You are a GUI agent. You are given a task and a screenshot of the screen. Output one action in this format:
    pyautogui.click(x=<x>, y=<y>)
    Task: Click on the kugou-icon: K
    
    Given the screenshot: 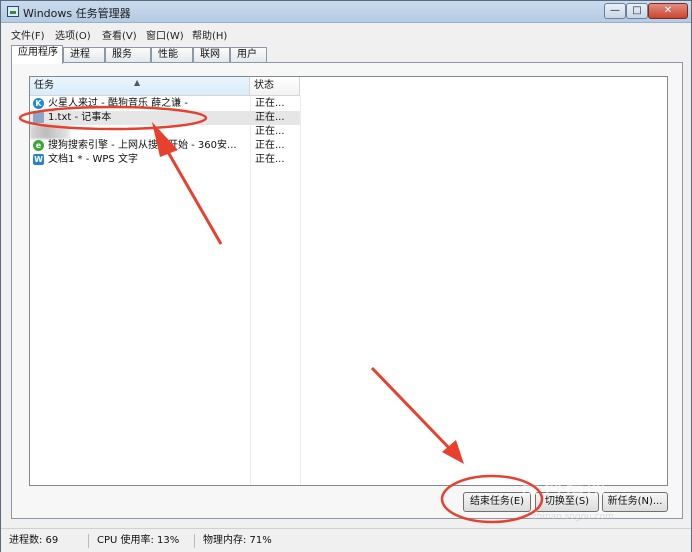 What is the action you would take?
    pyautogui.click(x=38, y=103)
    